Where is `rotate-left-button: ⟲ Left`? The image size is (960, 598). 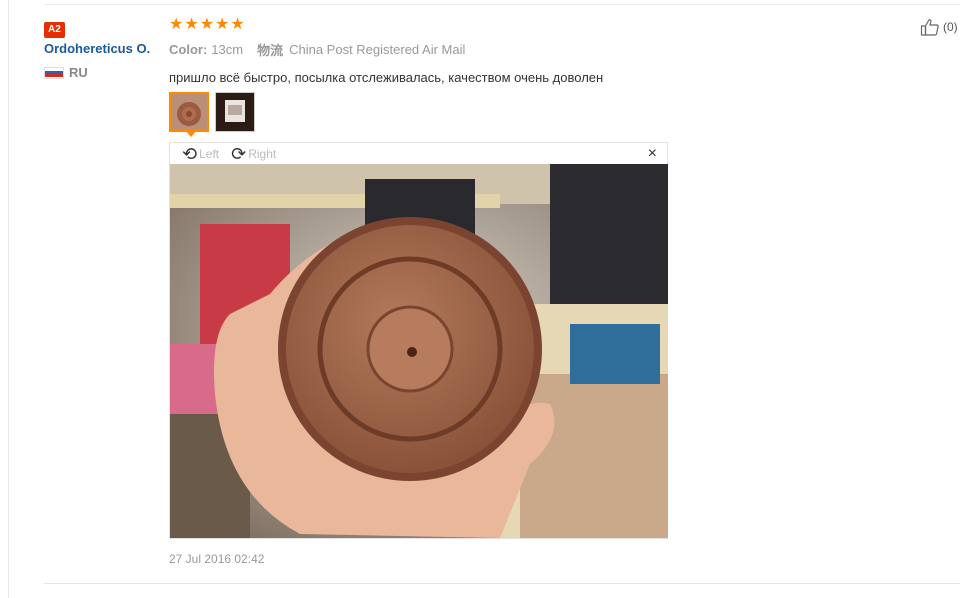
rotate-left-button: ⟲ Left is located at coordinates (200, 154).